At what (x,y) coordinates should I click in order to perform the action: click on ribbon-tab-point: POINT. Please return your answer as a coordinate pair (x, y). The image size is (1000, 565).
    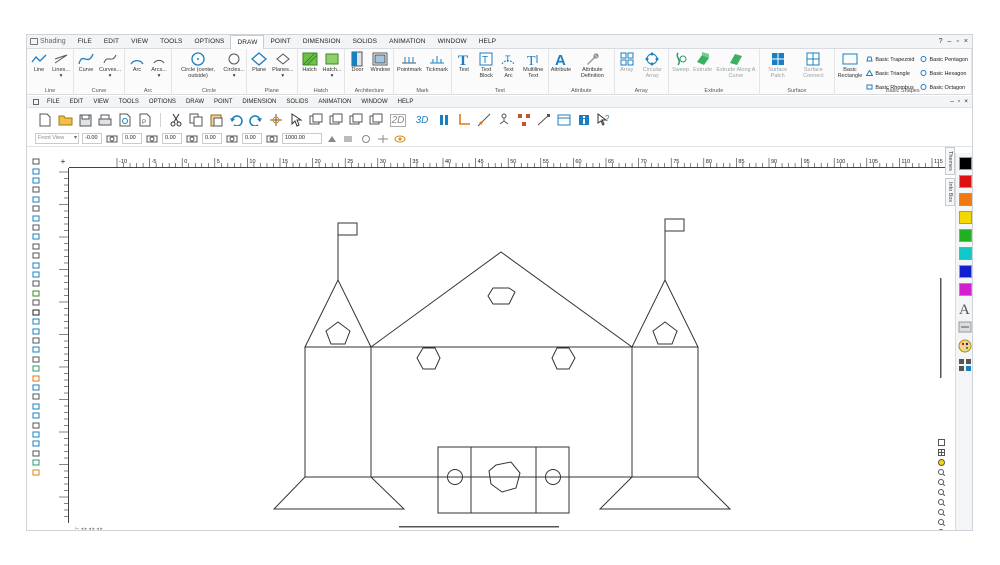
    Looking at the image, I should click on (280, 42).